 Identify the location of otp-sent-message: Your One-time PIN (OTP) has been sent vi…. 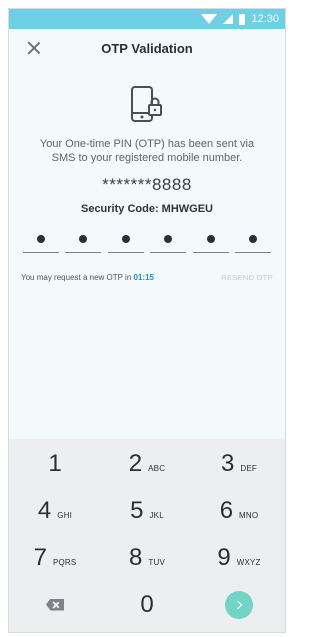
(147, 151).